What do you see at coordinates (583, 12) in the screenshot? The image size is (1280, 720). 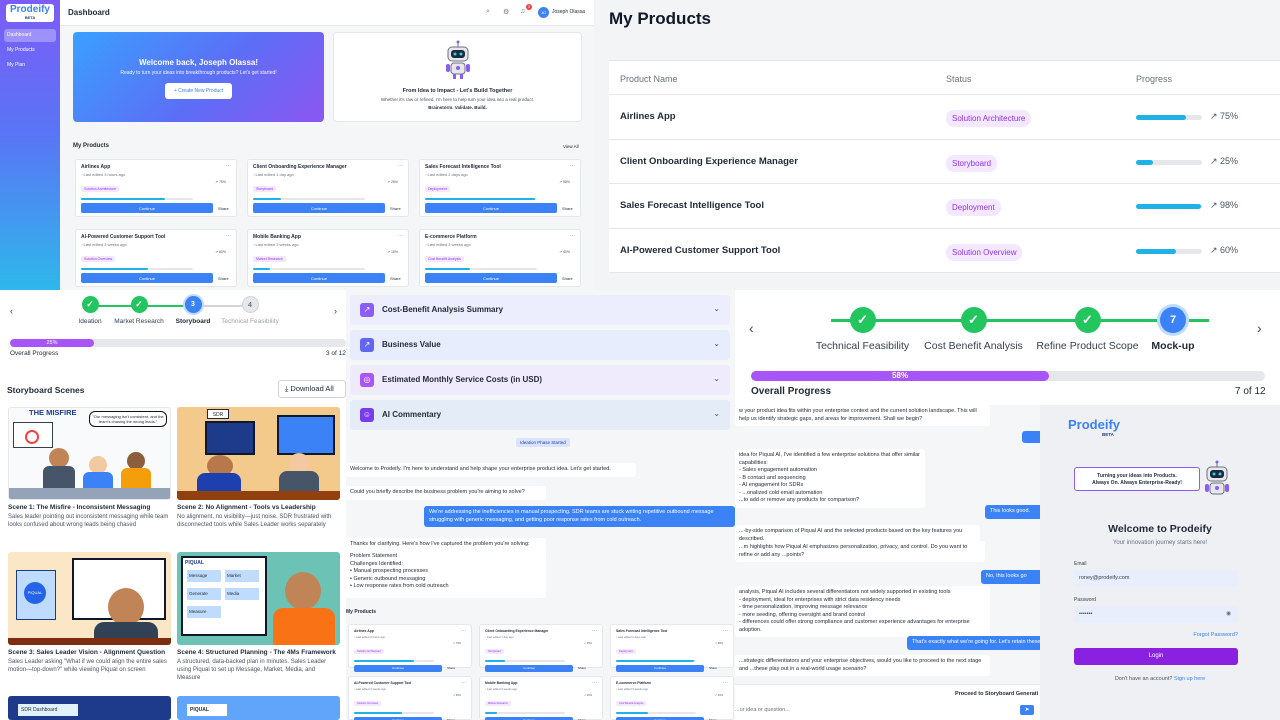 I see `chevron-down-icon: ⌄` at bounding box center [583, 12].